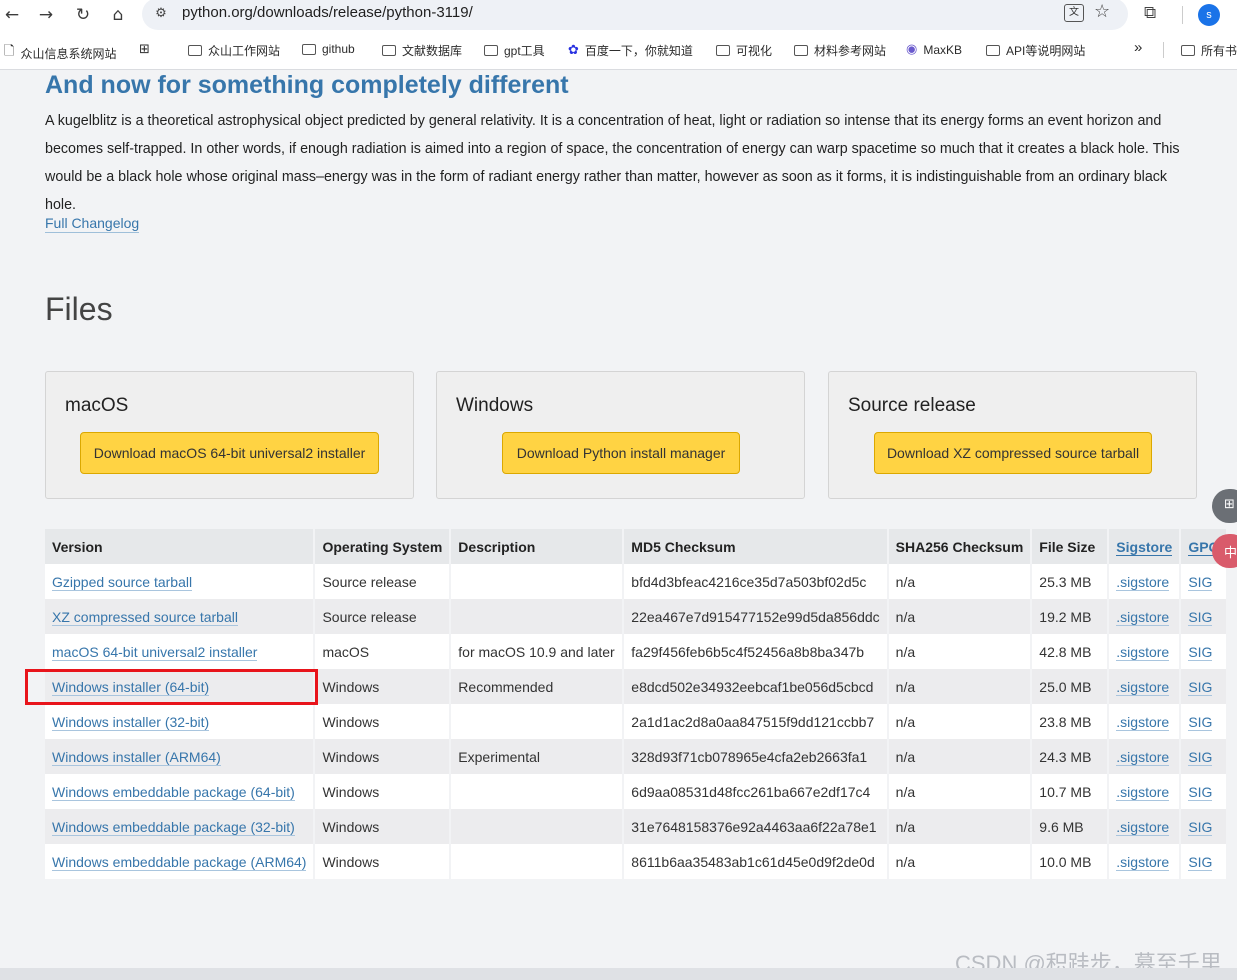  Describe the element at coordinates (1102, 11) in the screenshot. I see `star-icon: ☆` at that location.